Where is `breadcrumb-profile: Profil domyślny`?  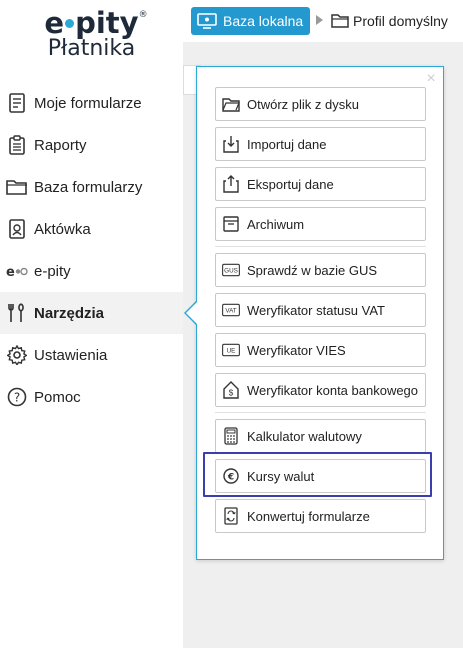 breadcrumb-profile: Profil domyślny is located at coordinates (389, 21).